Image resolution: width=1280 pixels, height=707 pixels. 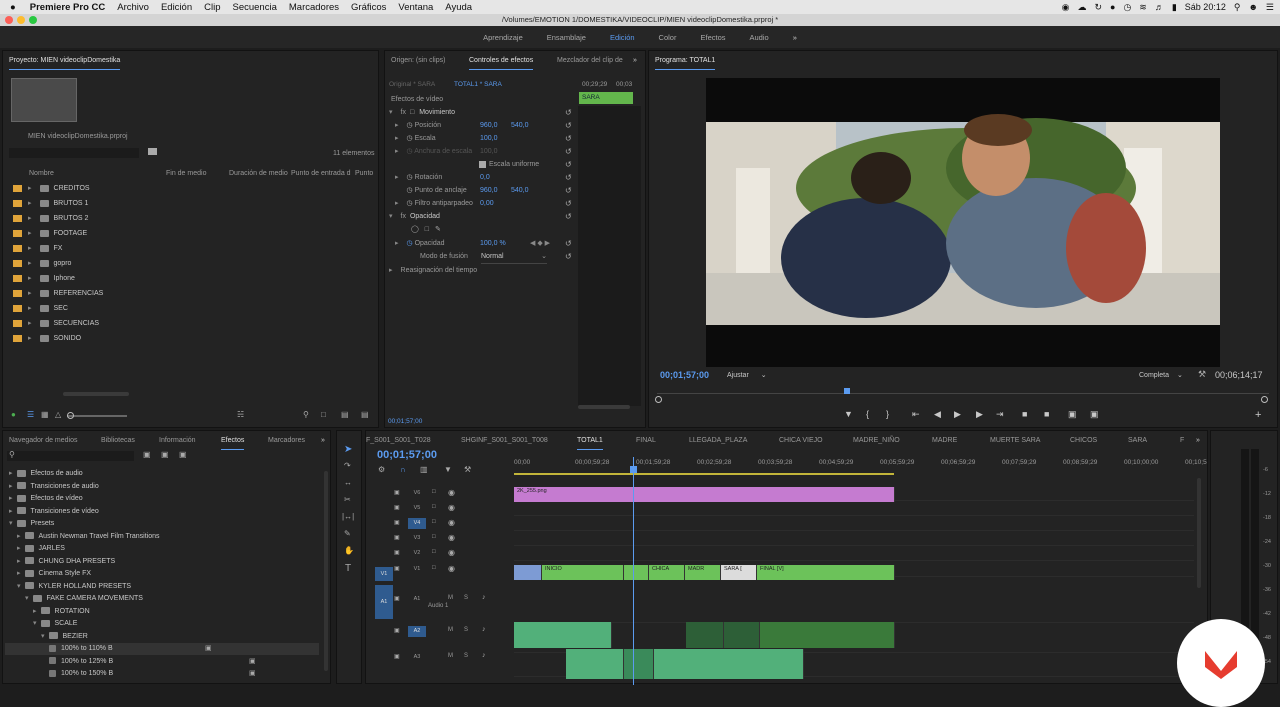 What do you see at coordinates (1174, 7) in the screenshot?
I see `battery-icon: ▮` at bounding box center [1174, 7].